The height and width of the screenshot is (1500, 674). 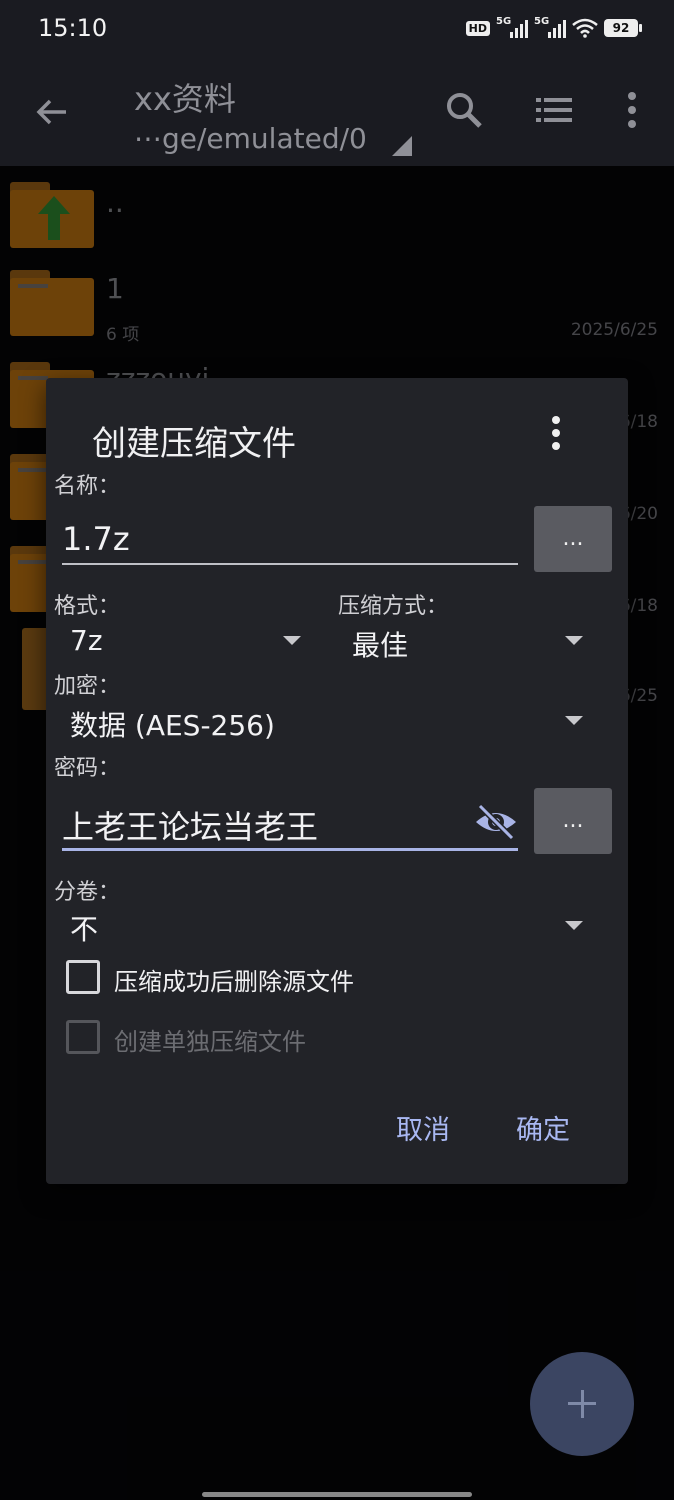 I want to click on ok-button: 确定, so click(x=543, y=1127).